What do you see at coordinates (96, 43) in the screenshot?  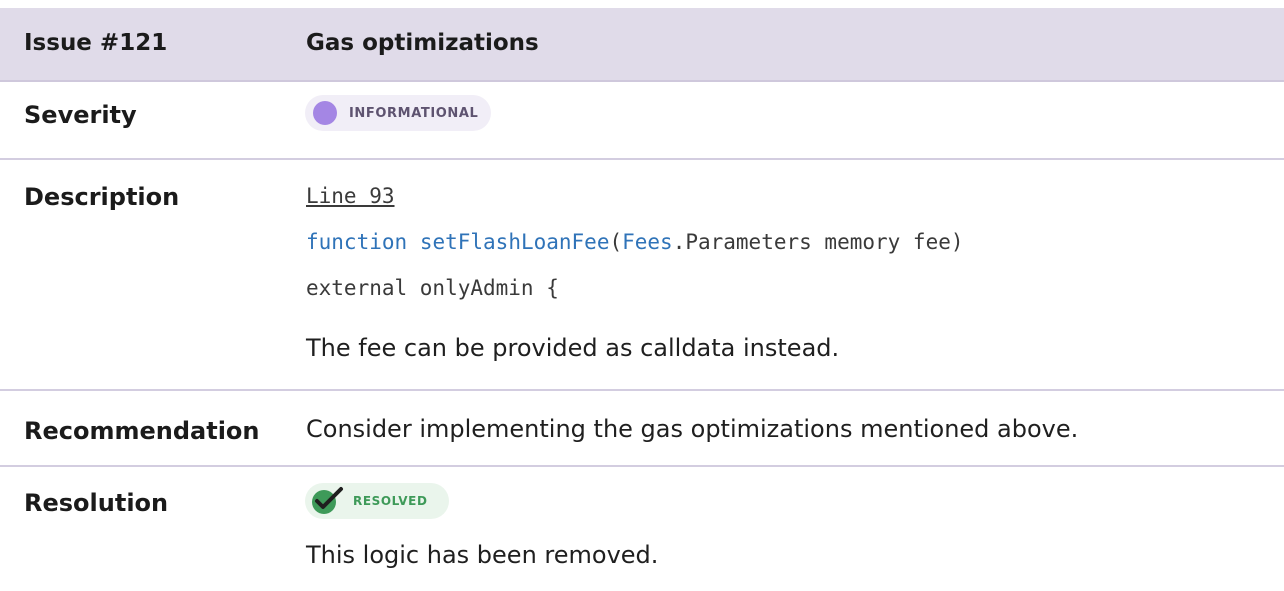 I see `issue-number: Issue #121` at bounding box center [96, 43].